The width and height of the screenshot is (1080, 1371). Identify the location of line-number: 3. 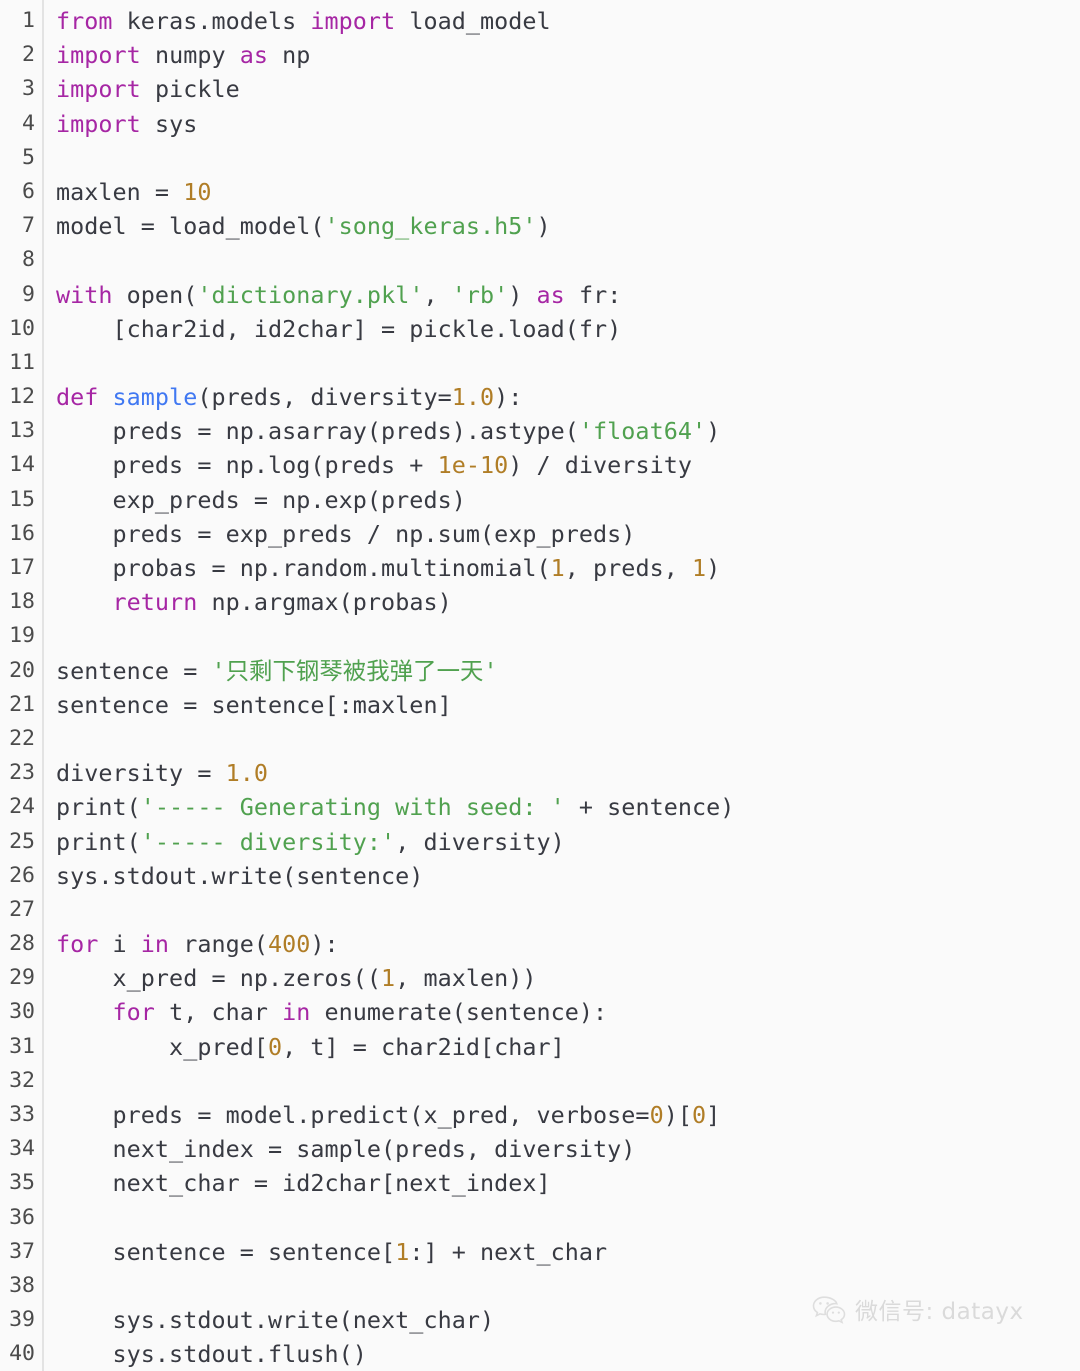
(28, 89).